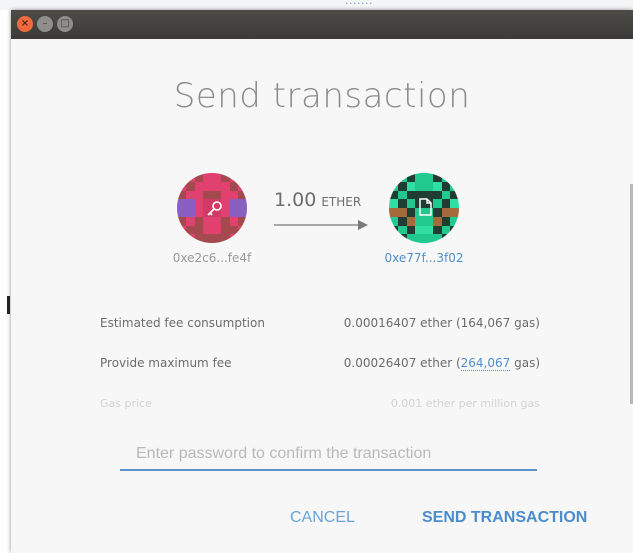 The width and height of the screenshot is (633, 553). I want to click on amount-value: 1.00, so click(295, 200).